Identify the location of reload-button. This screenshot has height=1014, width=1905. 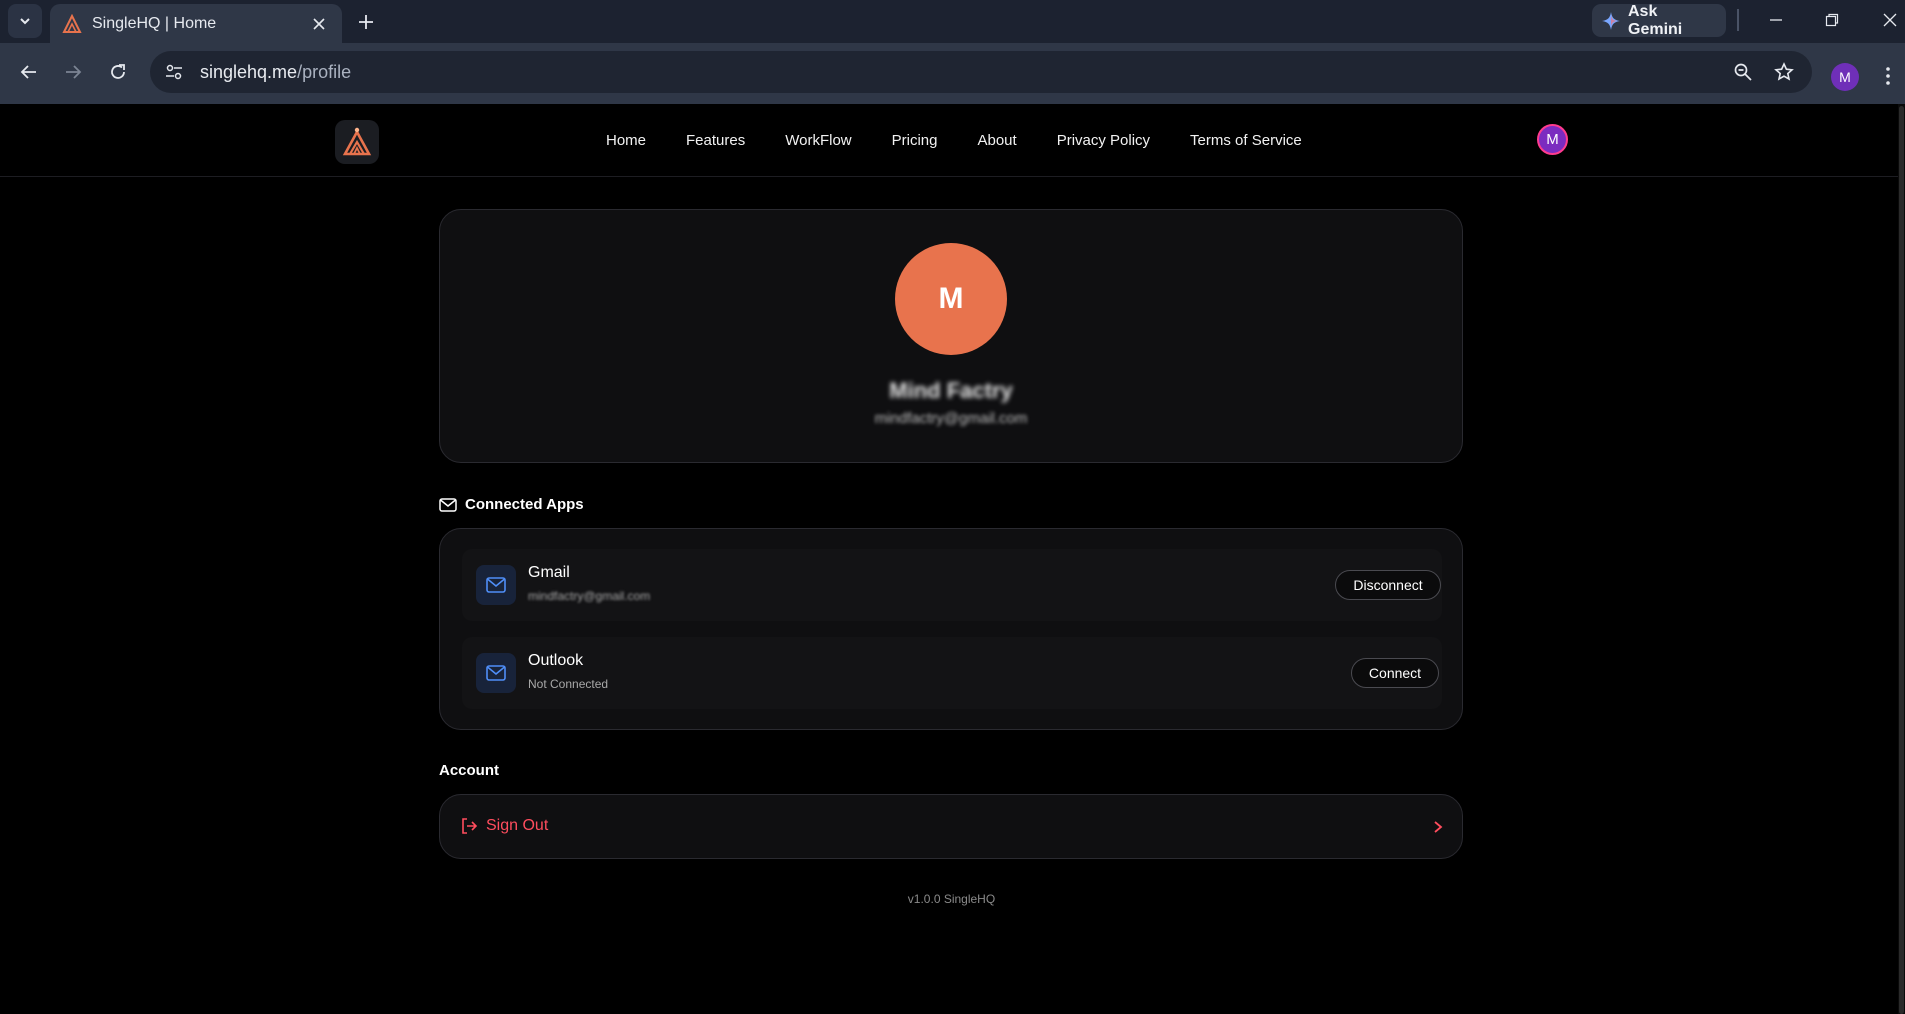
(118, 72).